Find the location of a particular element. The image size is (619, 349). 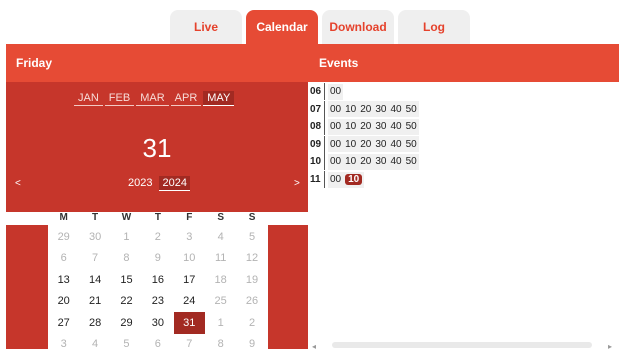

calendar-day: 11 is located at coordinates (220, 259).